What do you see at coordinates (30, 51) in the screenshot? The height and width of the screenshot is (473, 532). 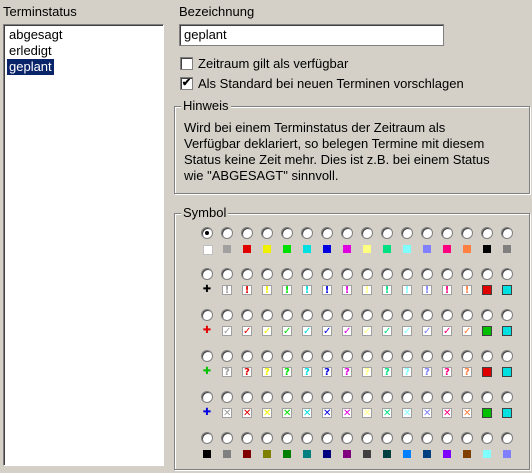 I see `list-item-erledigt: erledigt` at bounding box center [30, 51].